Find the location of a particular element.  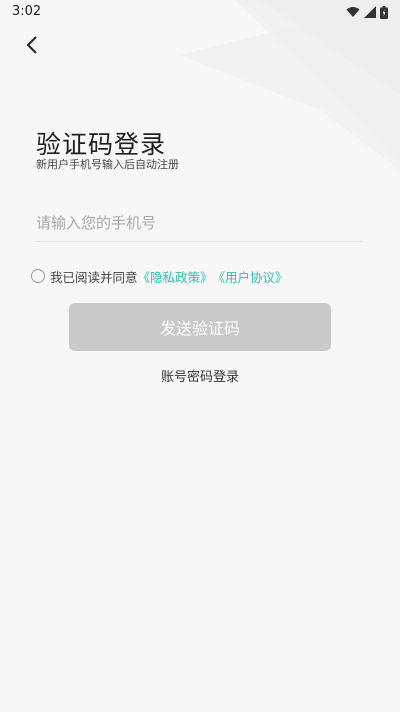

status-bar: 3:02 is located at coordinates (200, 12).